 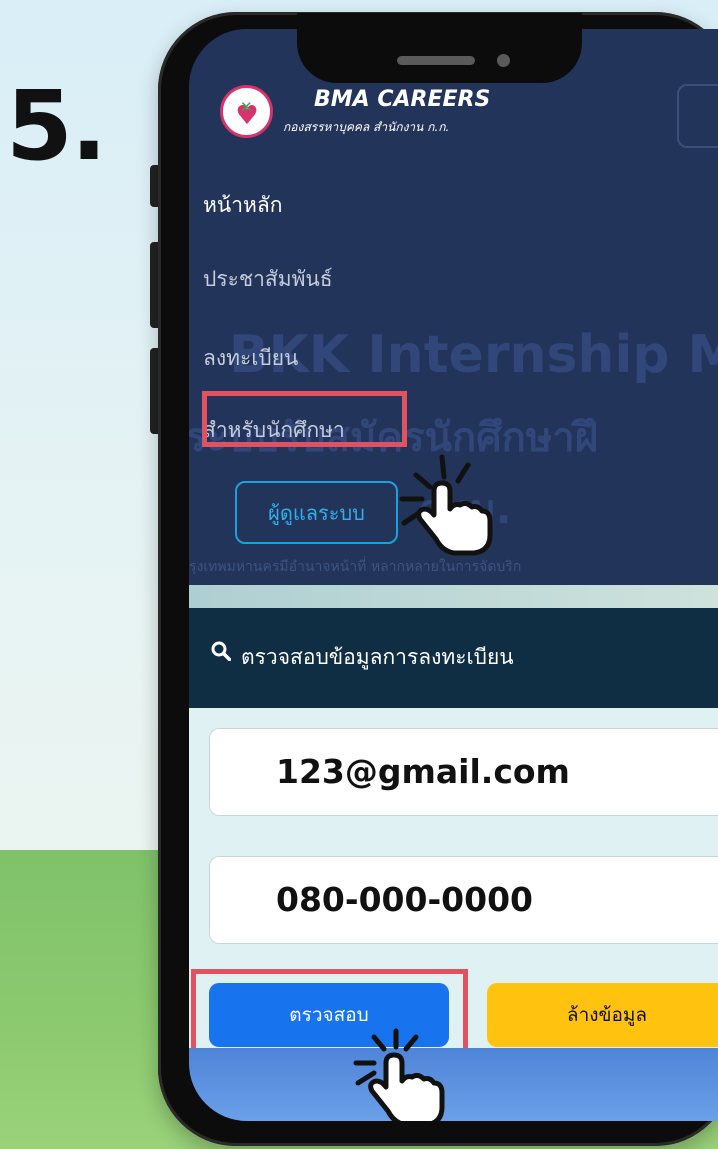 What do you see at coordinates (377, 657) in the screenshot?
I see `search-panel-title: ตรวจสอบข้อมูลการลงทะเบียน` at bounding box center [377, 657].